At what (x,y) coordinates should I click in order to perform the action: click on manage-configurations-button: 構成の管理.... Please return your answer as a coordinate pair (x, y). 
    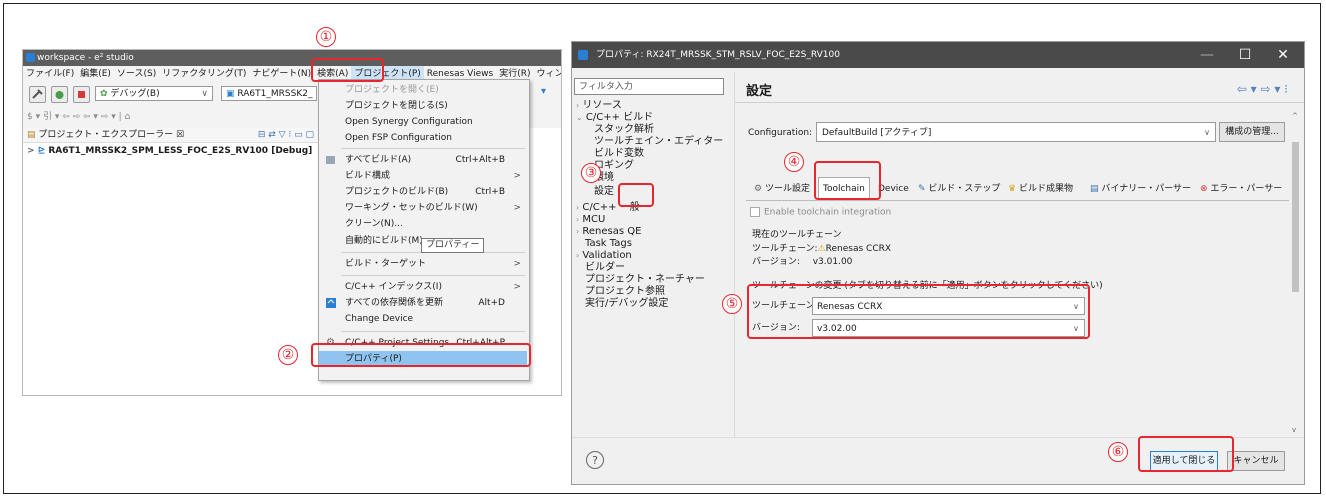
    Looking at the image, I should click on (1252, 132).